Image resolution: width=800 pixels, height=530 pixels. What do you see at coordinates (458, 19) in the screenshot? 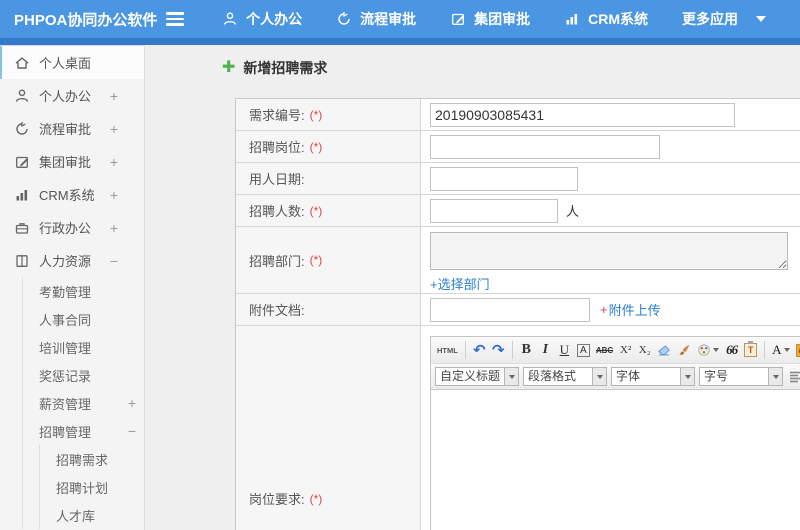
I see `edit-icon` at bounding box center [458, 19].